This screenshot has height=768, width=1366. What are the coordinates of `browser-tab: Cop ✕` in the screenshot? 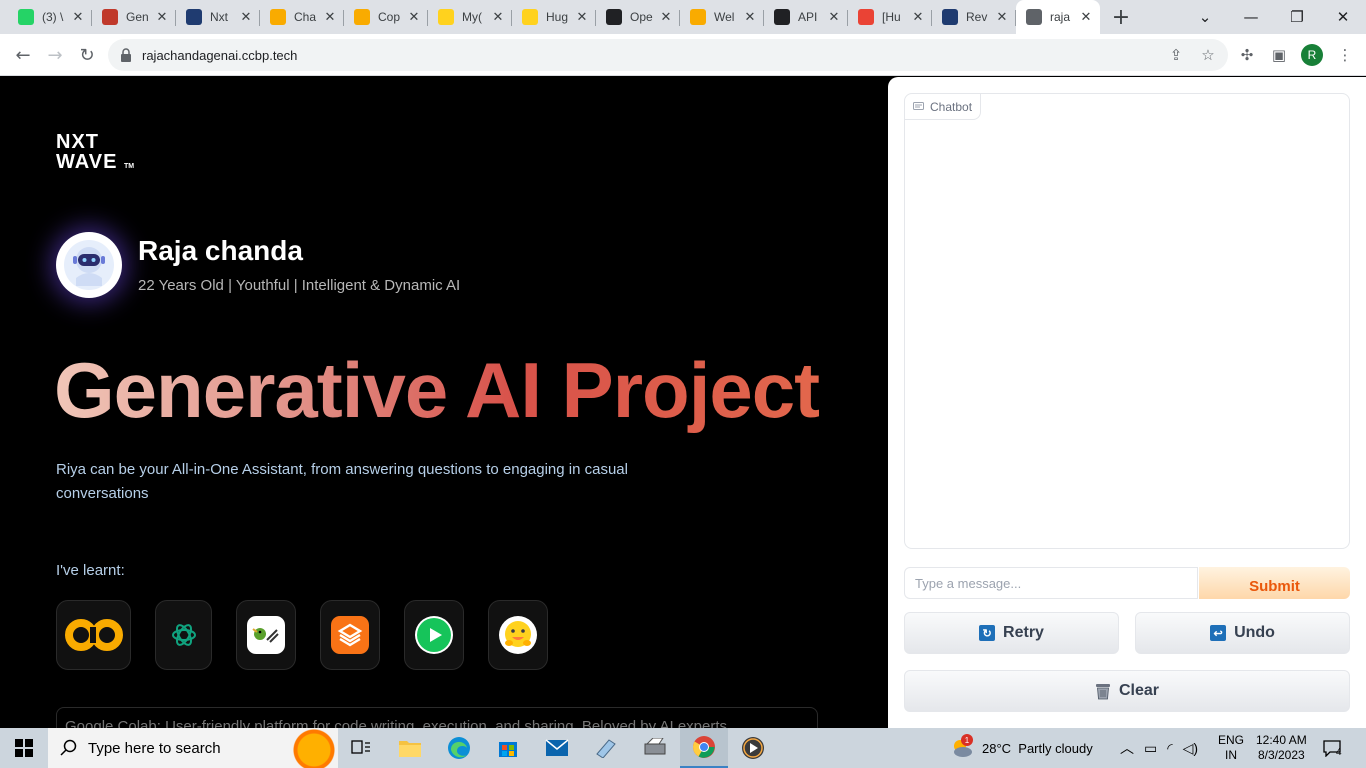 It's located at (386, 17).